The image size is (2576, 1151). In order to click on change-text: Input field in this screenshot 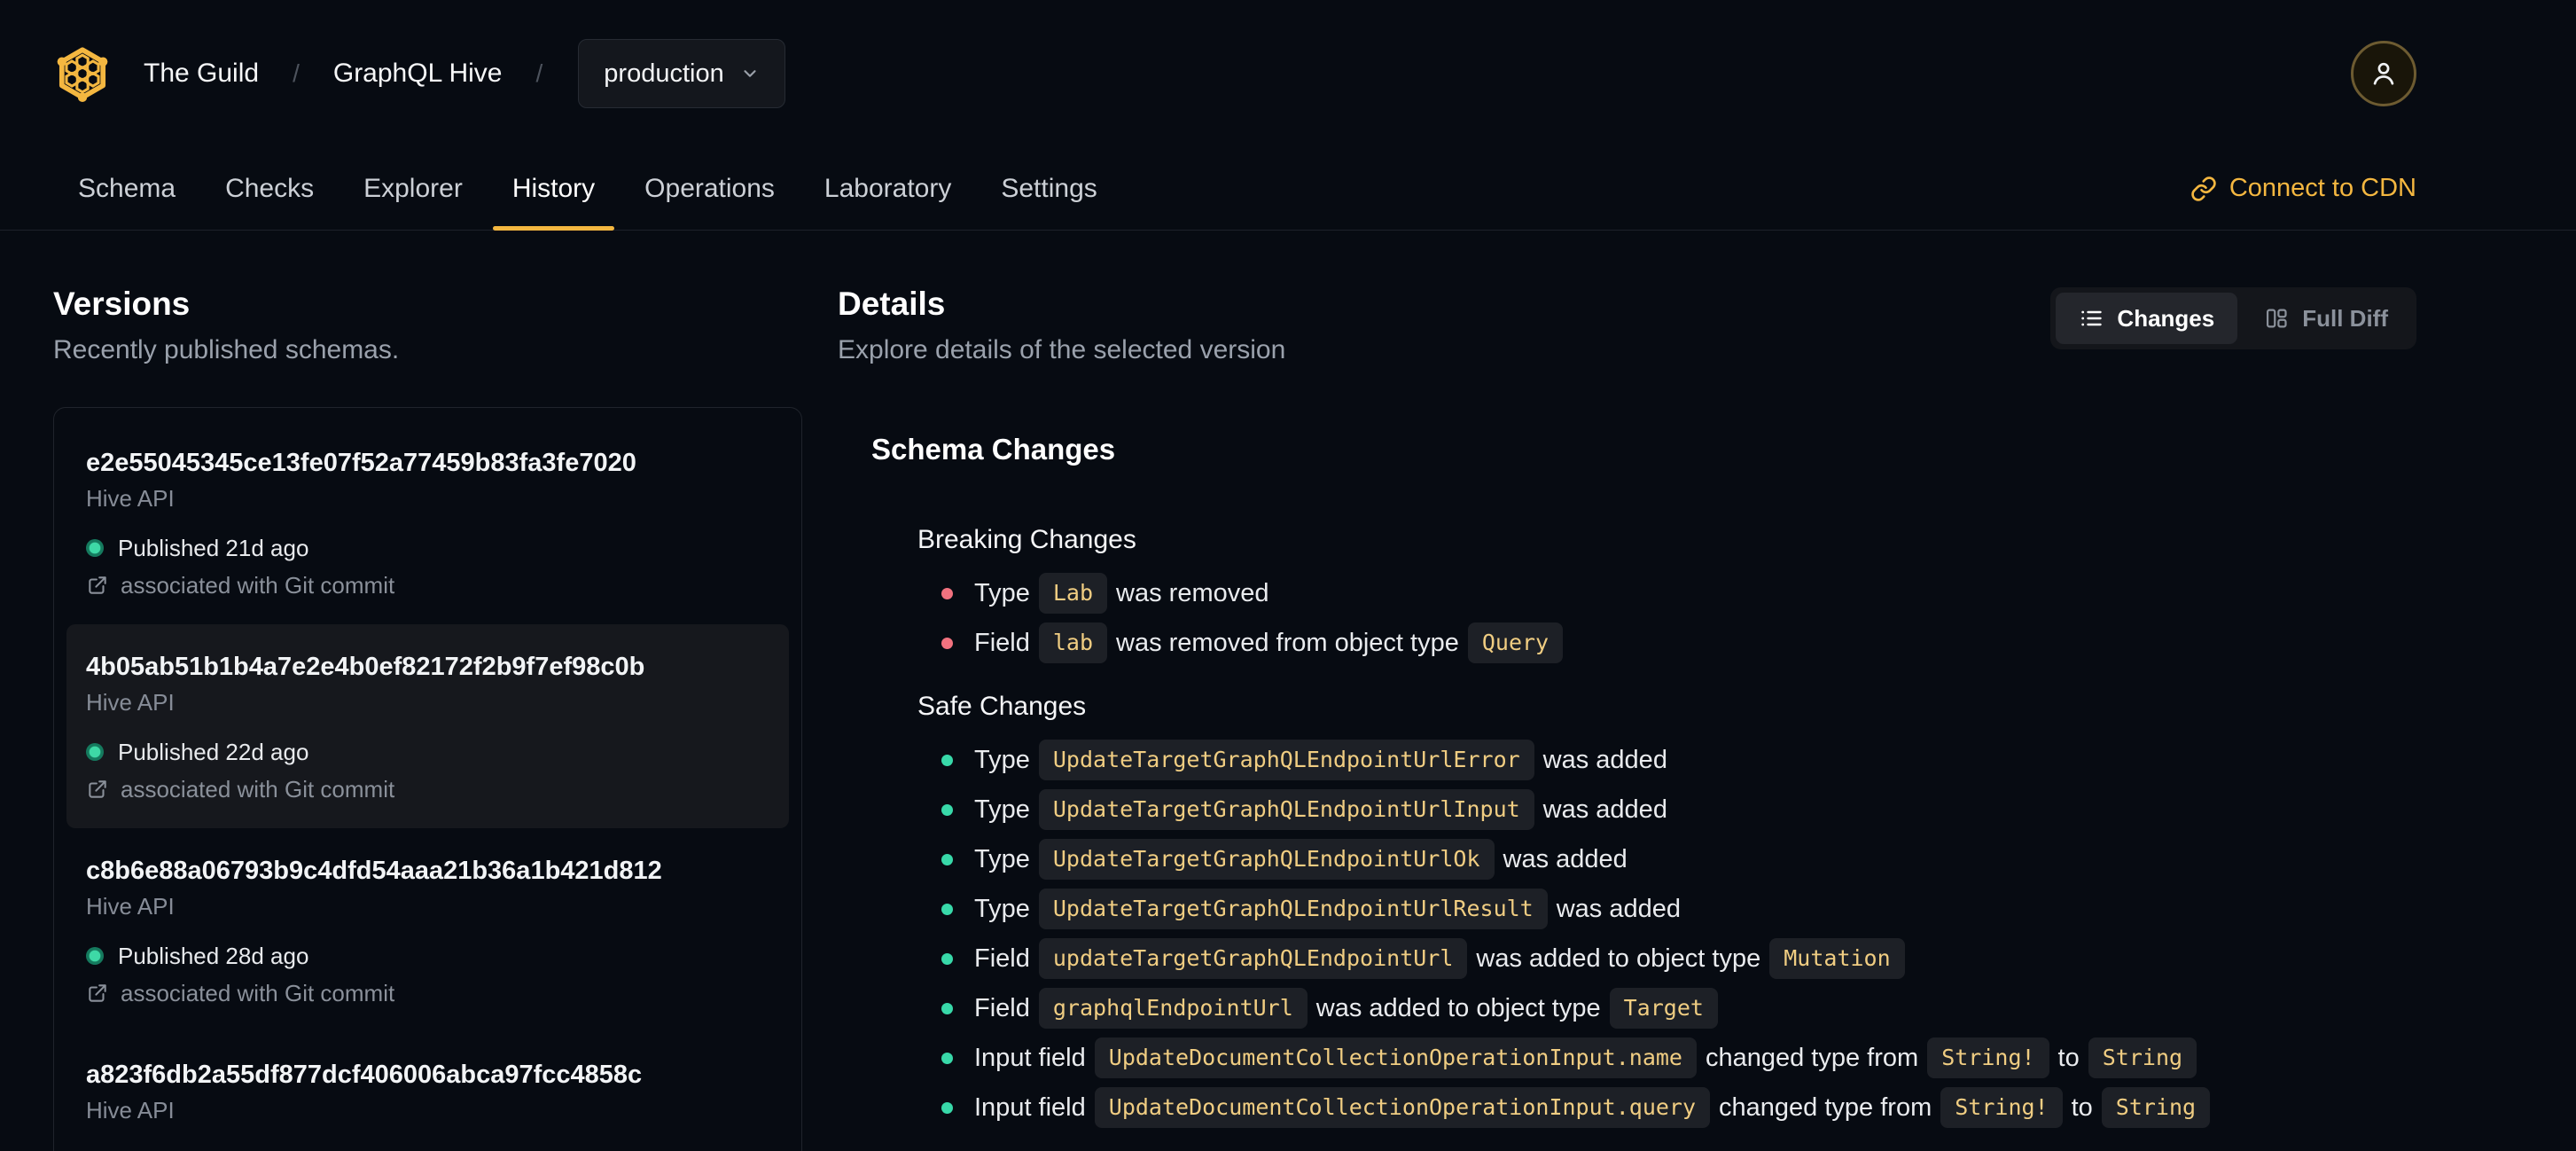, I will do `click(1030, 1107)`.